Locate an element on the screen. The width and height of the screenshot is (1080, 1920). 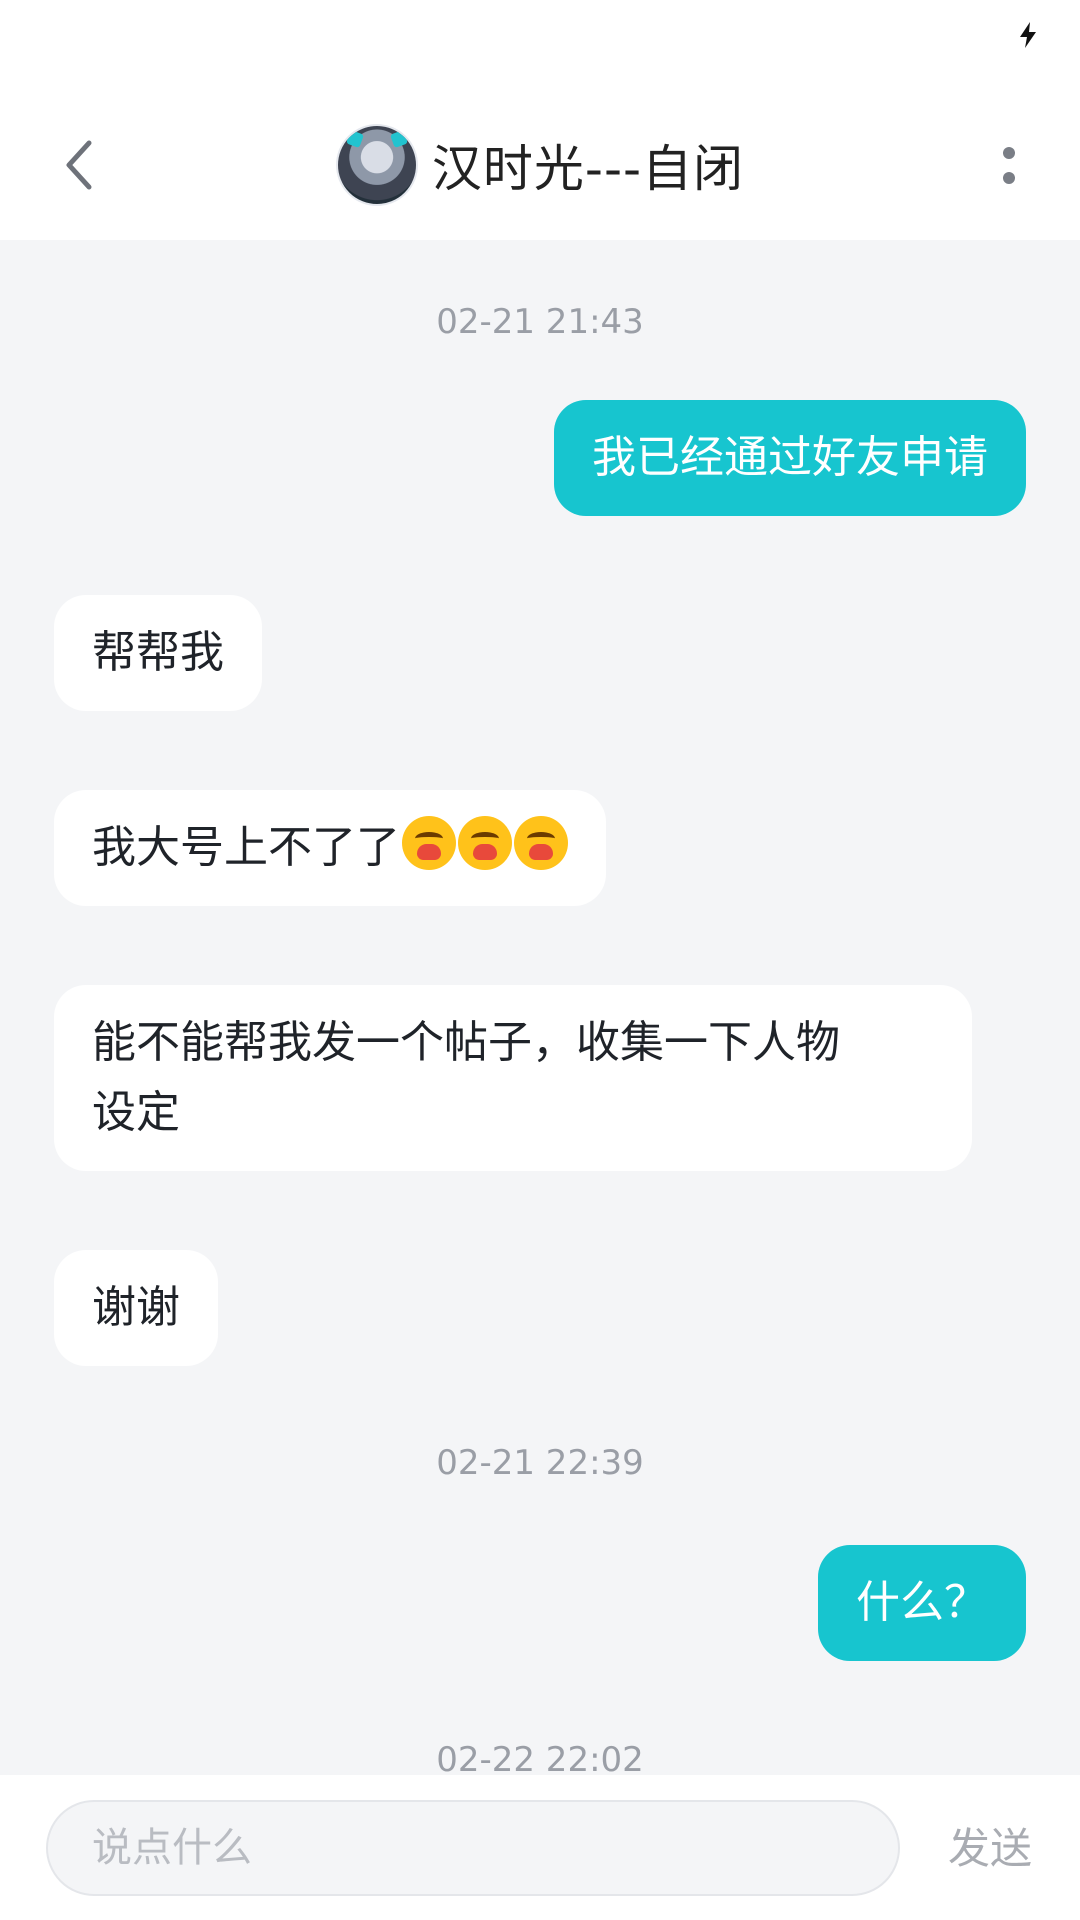
status-bar is located at coordinates (540, 45).